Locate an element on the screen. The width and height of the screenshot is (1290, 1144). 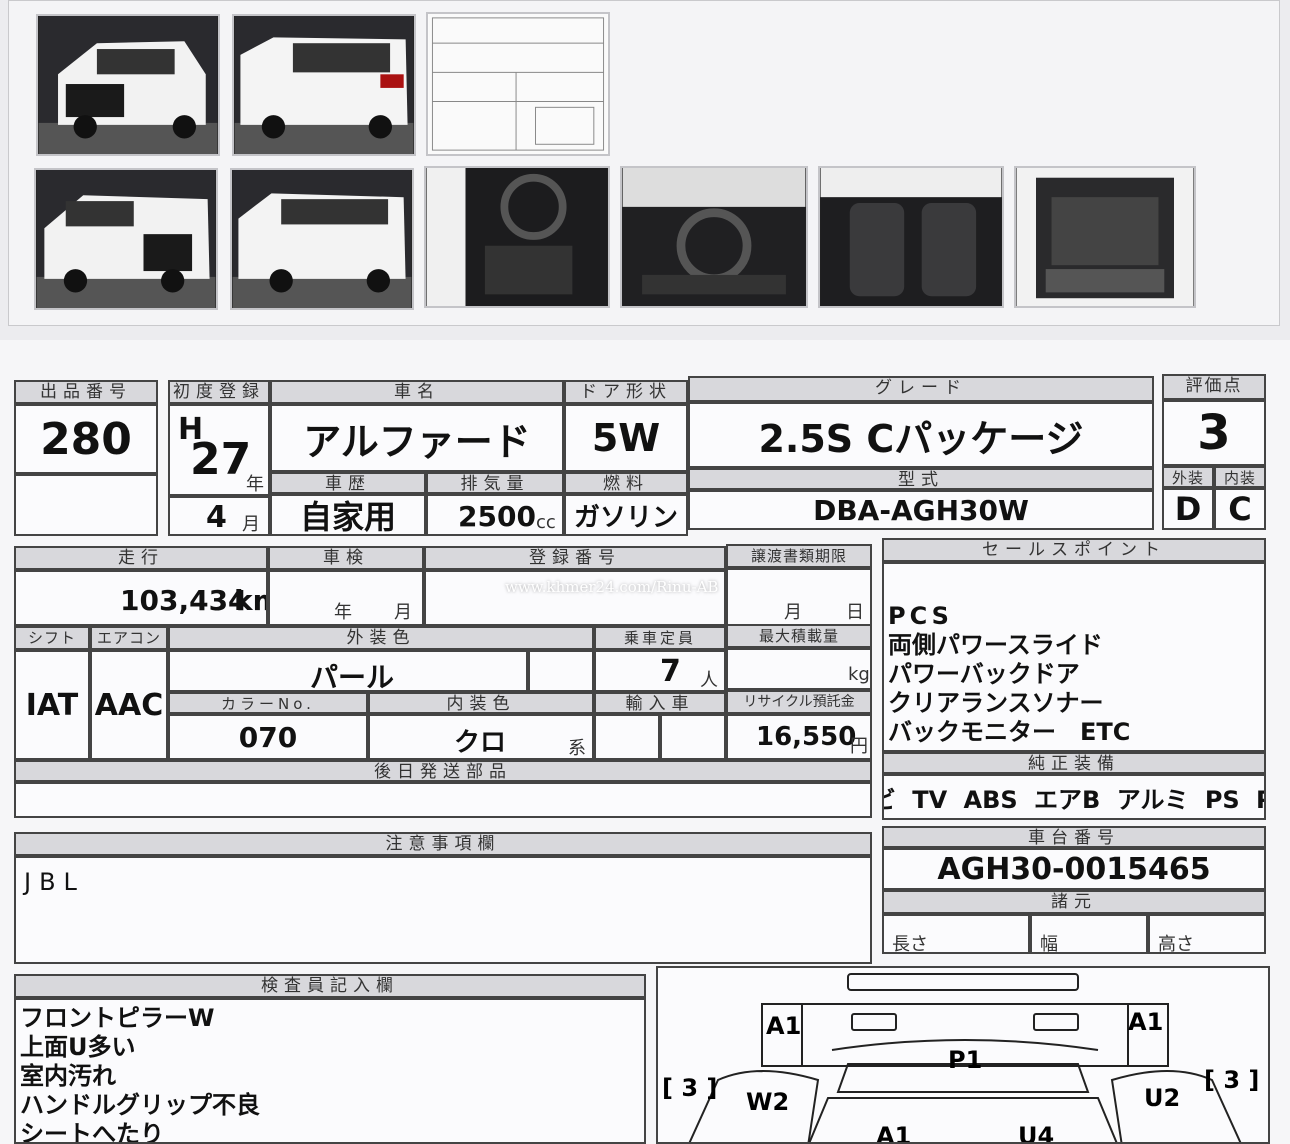
photo-dashboard is located at coordinates (714, 237).